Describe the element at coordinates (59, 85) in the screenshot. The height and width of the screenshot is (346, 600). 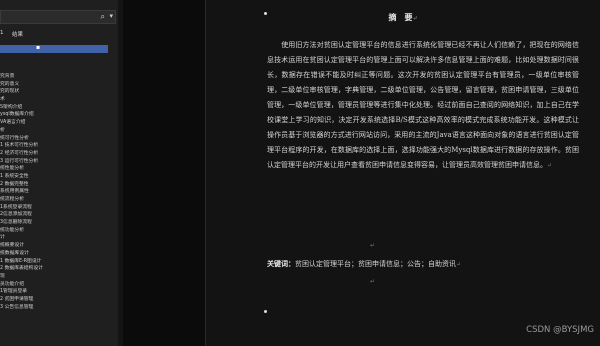
I see `outline-item: 究的意义` at that location.